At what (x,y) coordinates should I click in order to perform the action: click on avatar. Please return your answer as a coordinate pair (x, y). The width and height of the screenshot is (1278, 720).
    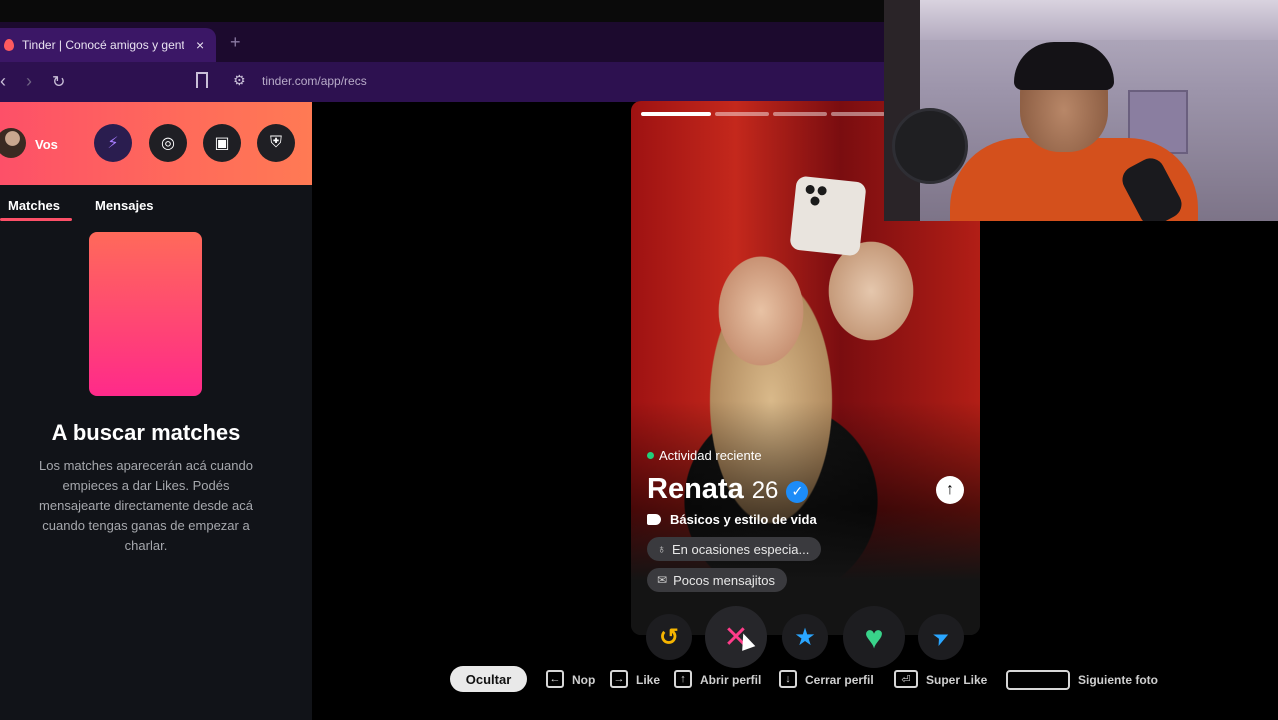
    Looking at the image, I should click on (13, 143).